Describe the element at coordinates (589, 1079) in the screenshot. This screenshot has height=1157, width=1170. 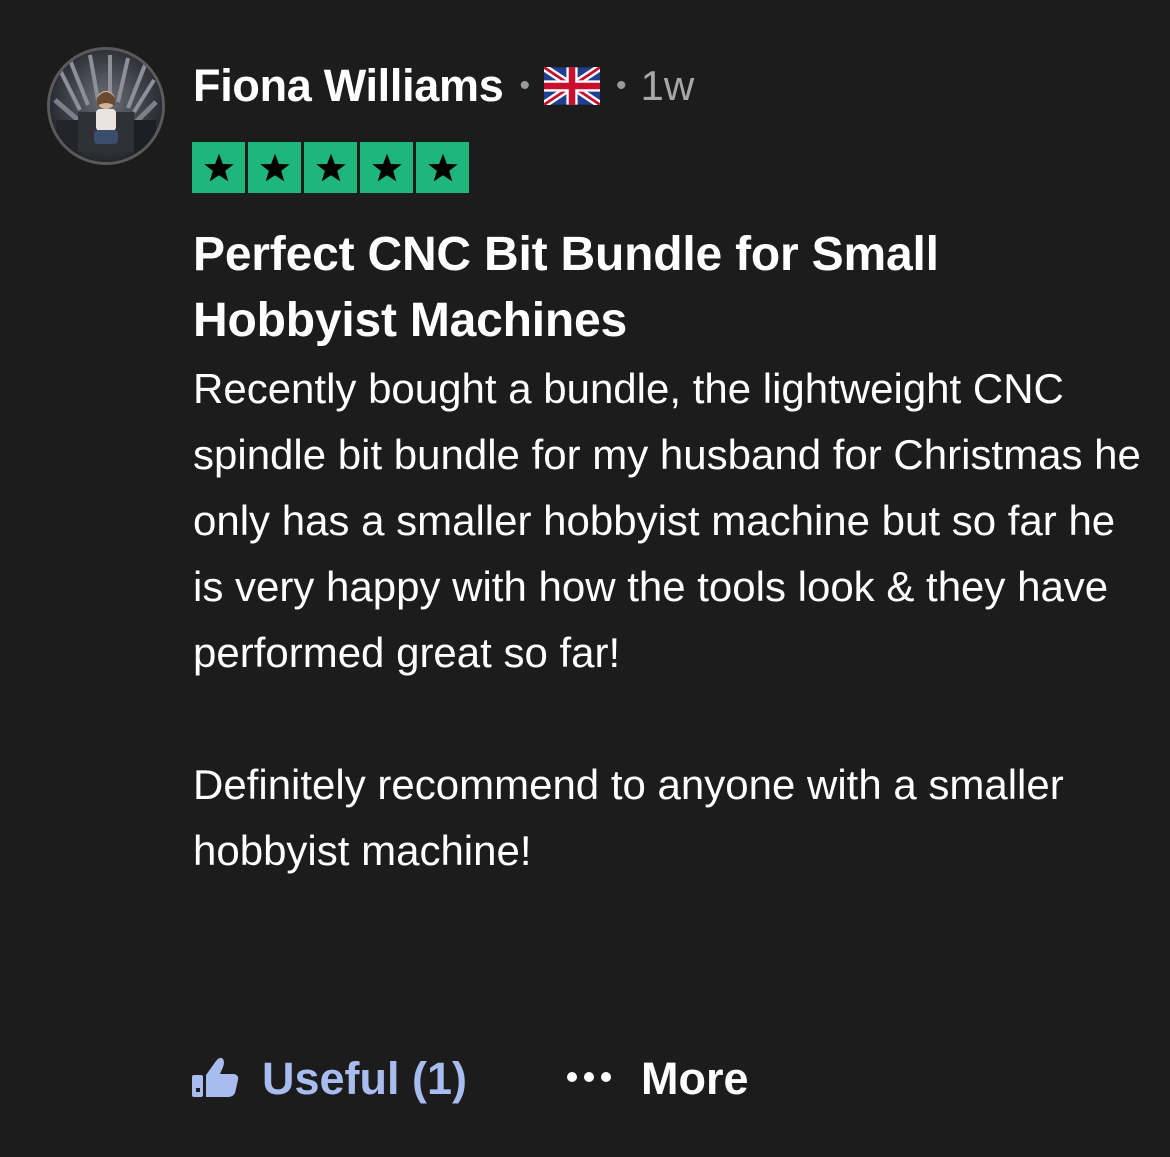
I see `ellipsis-icon` at that location.